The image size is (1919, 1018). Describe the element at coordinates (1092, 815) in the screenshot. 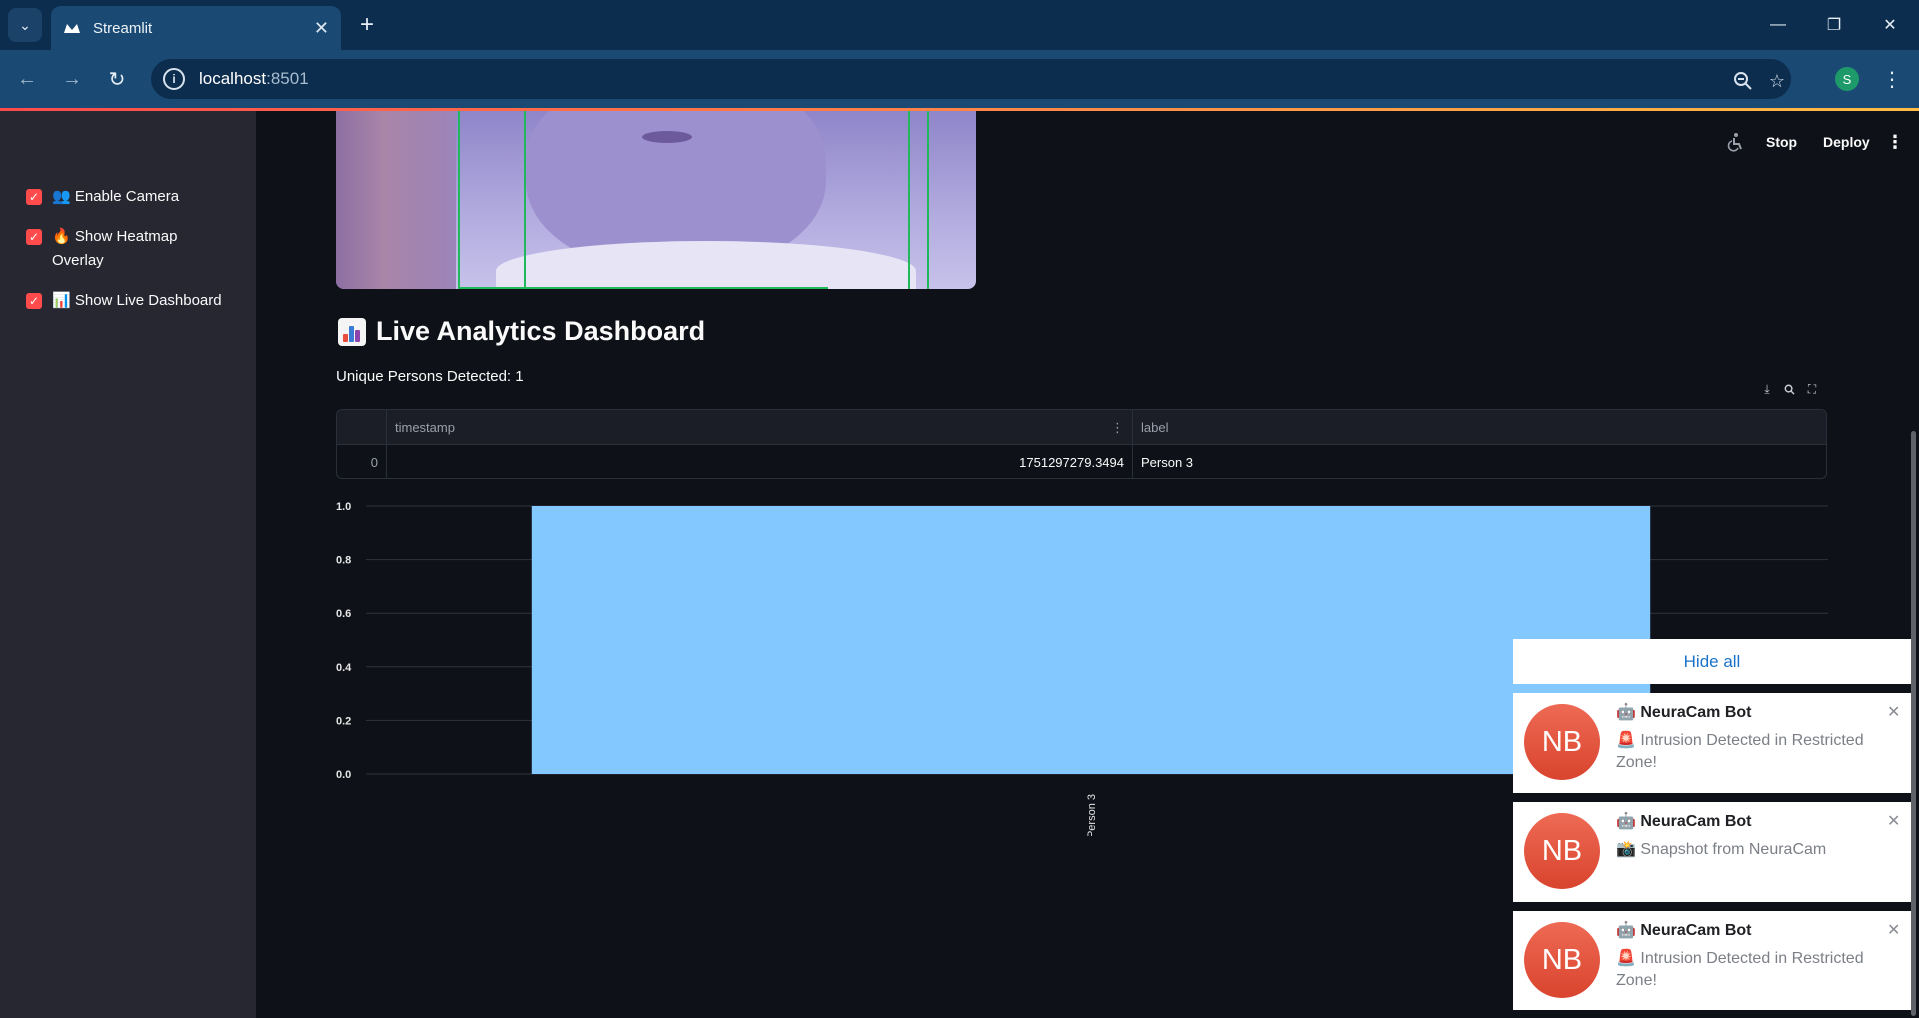

I see `x-tick-label: Person 3` at that location.